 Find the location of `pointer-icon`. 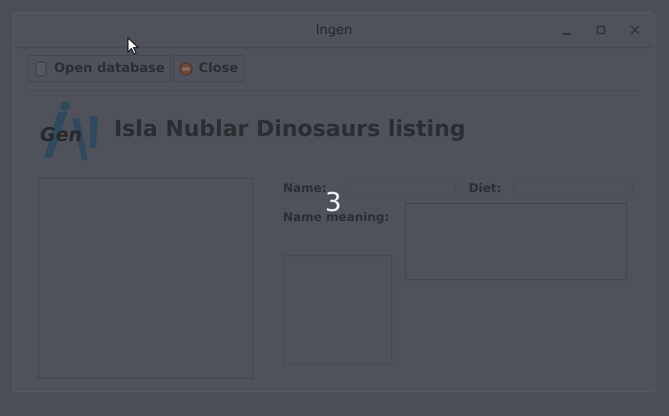

pointer-icon is located at coordinates (133, 46).